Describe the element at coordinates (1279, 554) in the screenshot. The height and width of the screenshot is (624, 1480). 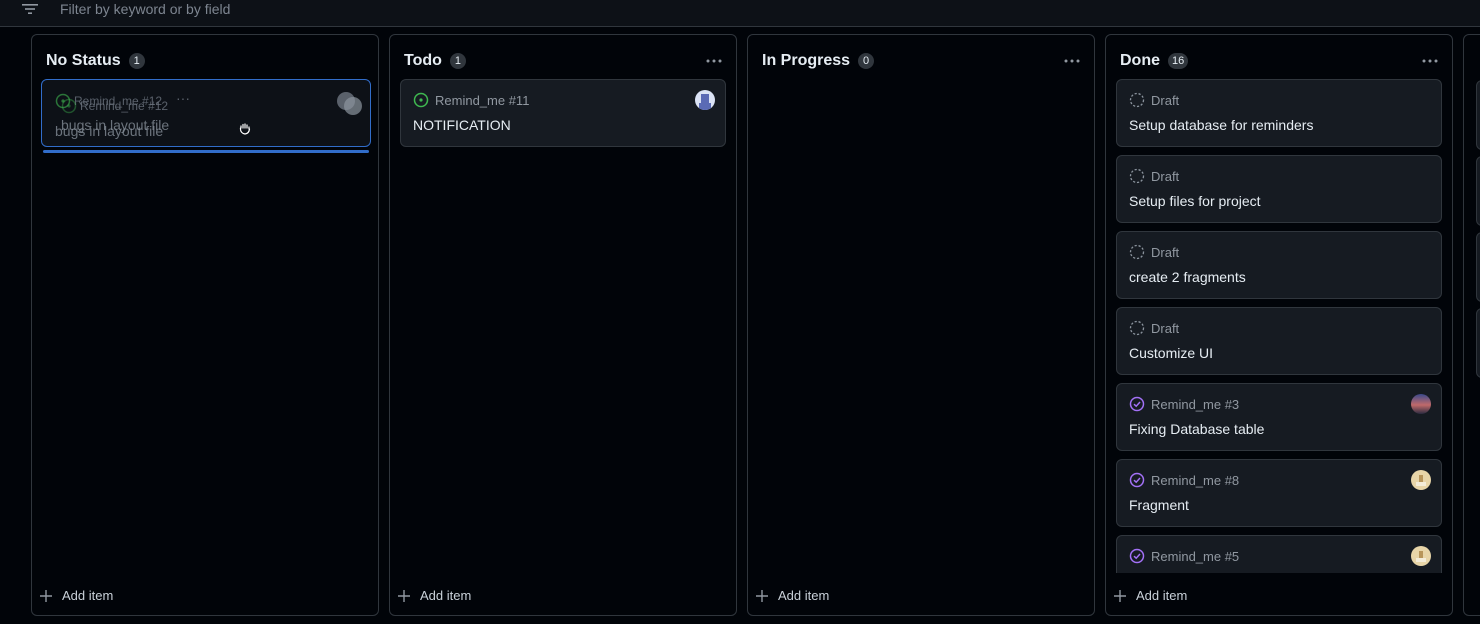
I see `card: Remind_me #5` at that location.